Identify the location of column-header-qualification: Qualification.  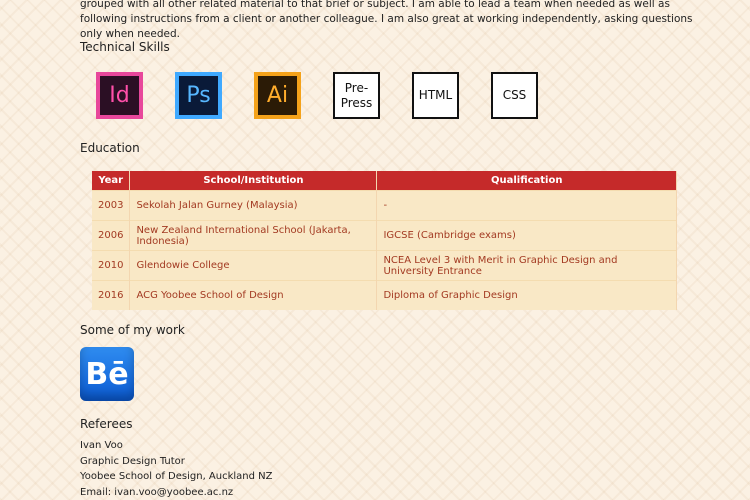
(526, 181).